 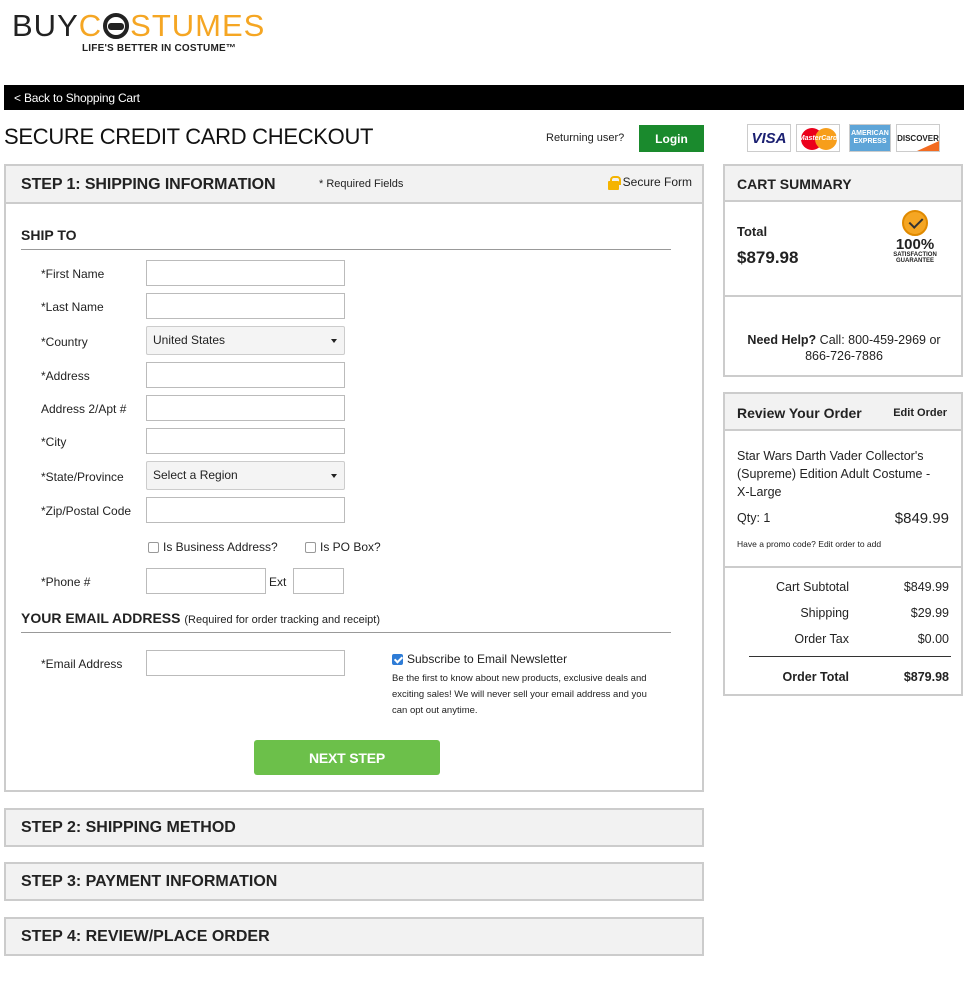 I want to click on zip-input, so click(x=245, y=510).